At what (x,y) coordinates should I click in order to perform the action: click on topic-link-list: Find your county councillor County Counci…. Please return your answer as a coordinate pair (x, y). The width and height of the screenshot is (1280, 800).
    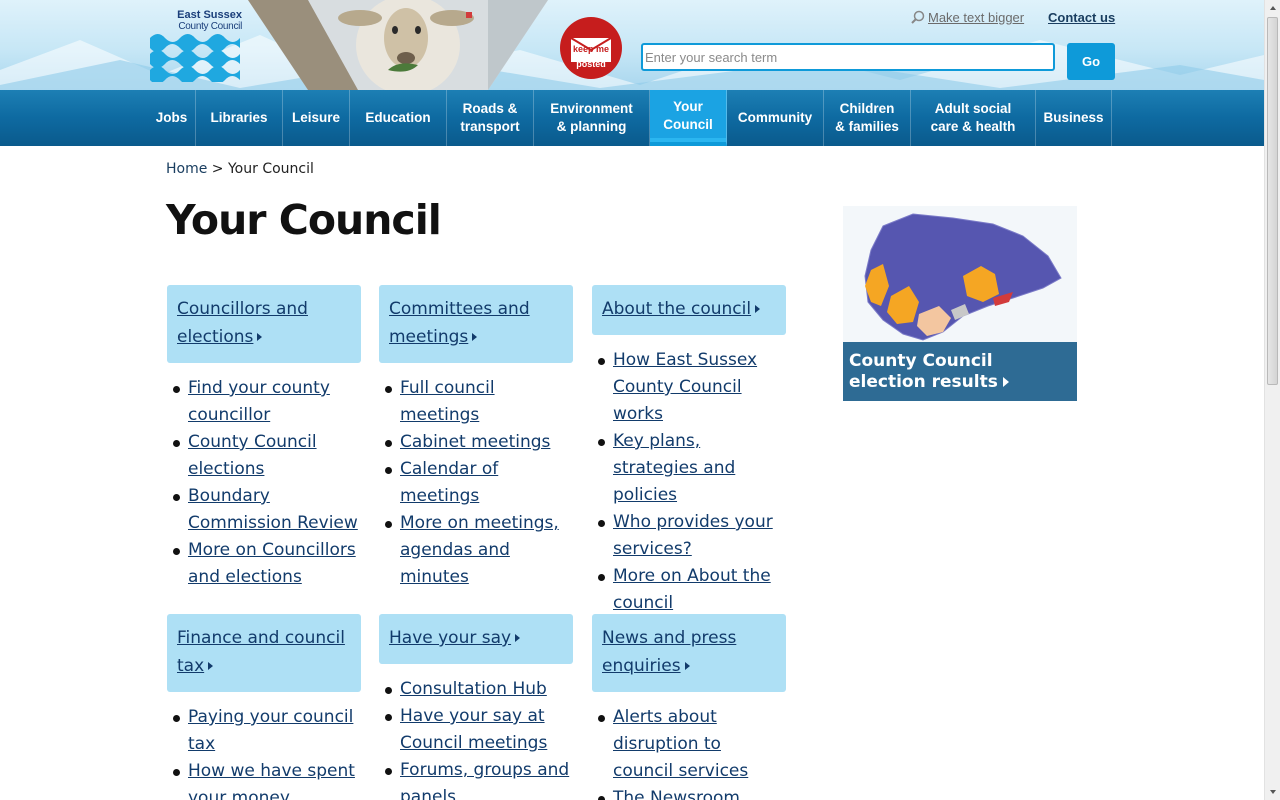
    Looking at the image, I should click on (264, 483).